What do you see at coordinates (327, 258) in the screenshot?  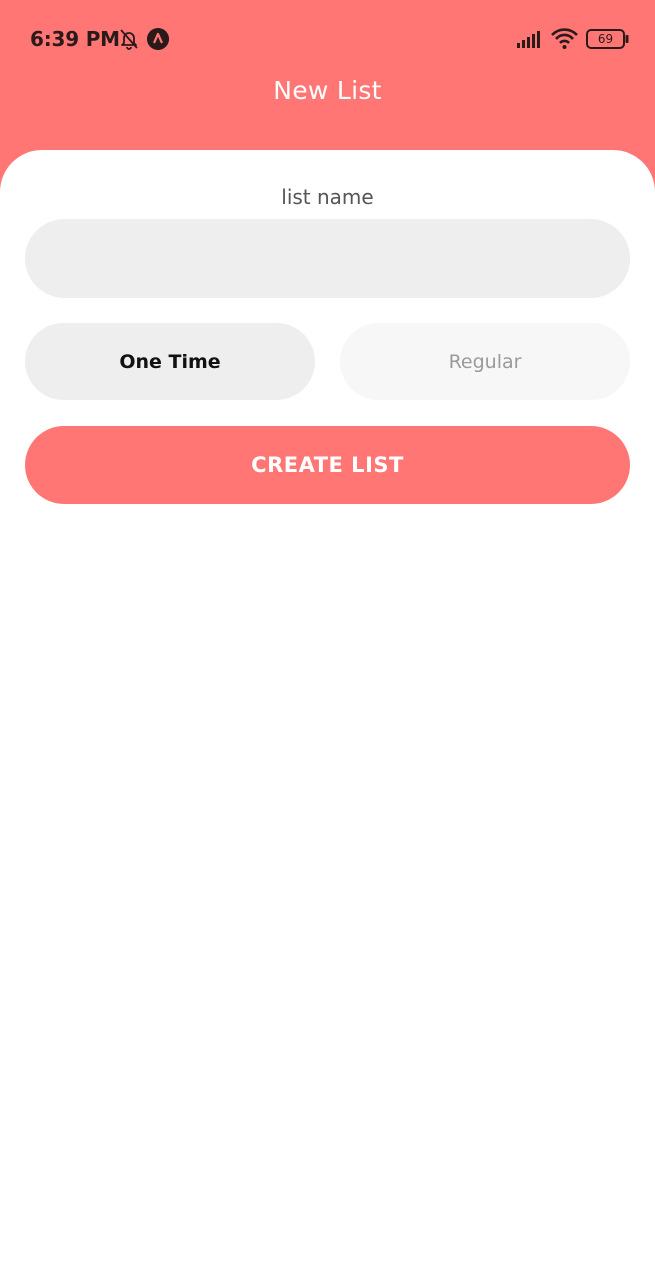 I see `list-name-input` at bounding box center [327, 258].